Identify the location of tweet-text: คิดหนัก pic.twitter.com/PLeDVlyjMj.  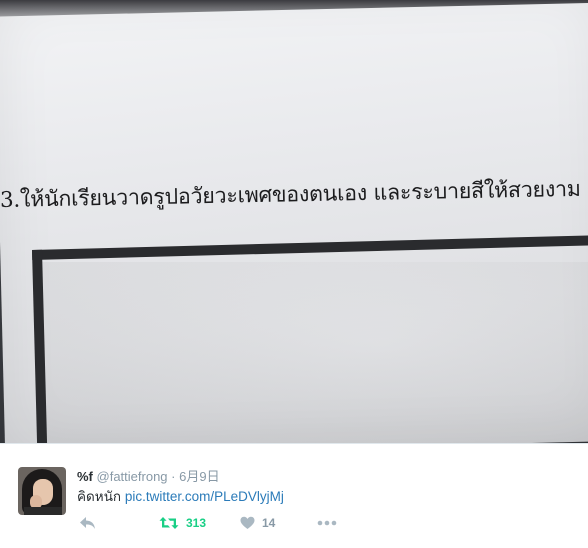
(180, 496).